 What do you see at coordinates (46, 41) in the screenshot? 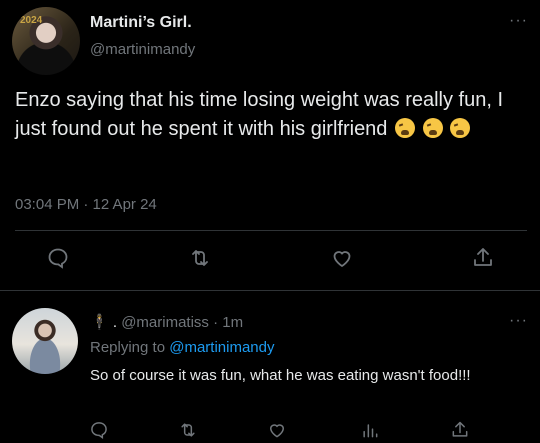
I see `author-avatar: 2024` at bounding box center [46, 41].